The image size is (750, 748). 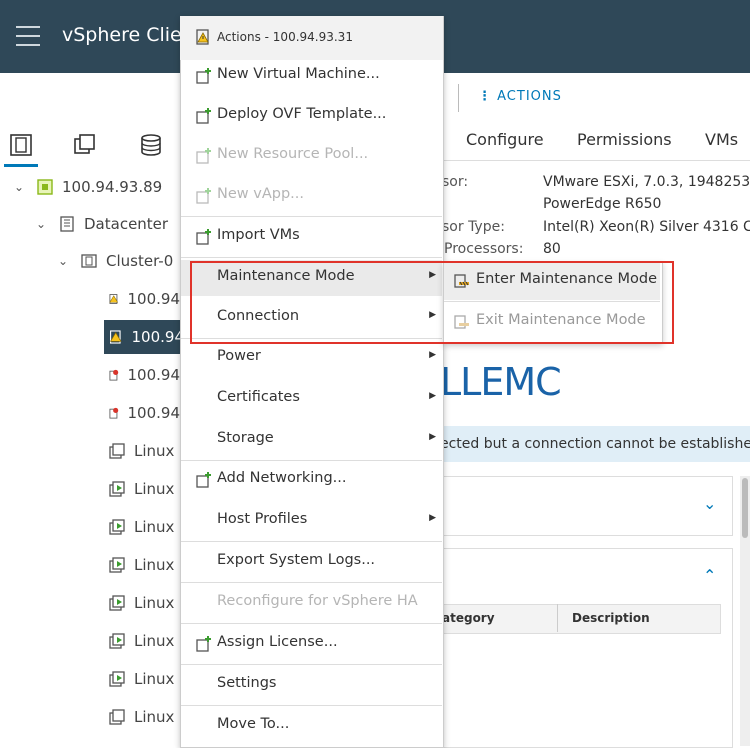 What do you see at coordinates (646, 227) in the screenshot?
I see `processor-type-value: Intel(R) Xeon(R) Silver 4316 C` at bounding box center [646, 227].